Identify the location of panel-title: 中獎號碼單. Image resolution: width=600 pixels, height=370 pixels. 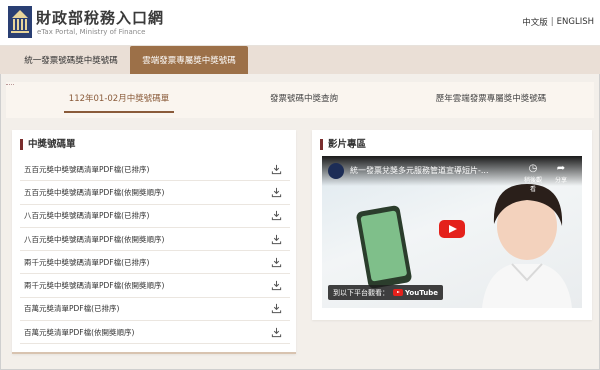
(48, 144).